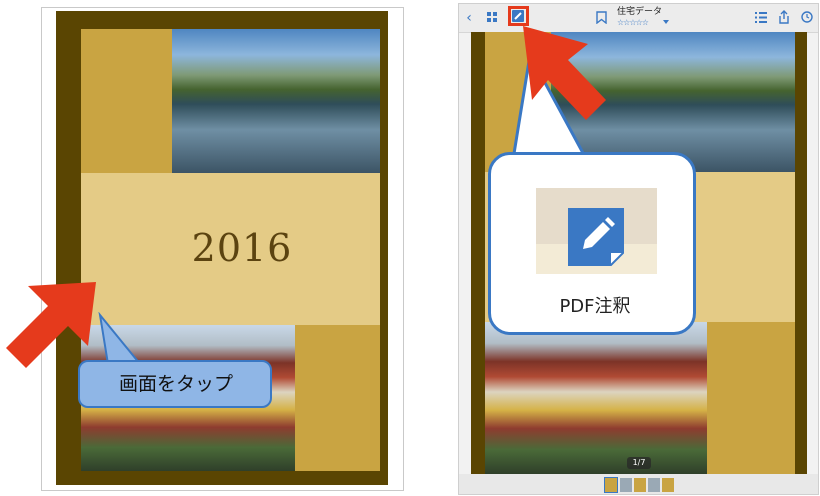 The height and width of the screenshot is (496, 820). I want to click on left-gold-block-top, so click(127, 101).